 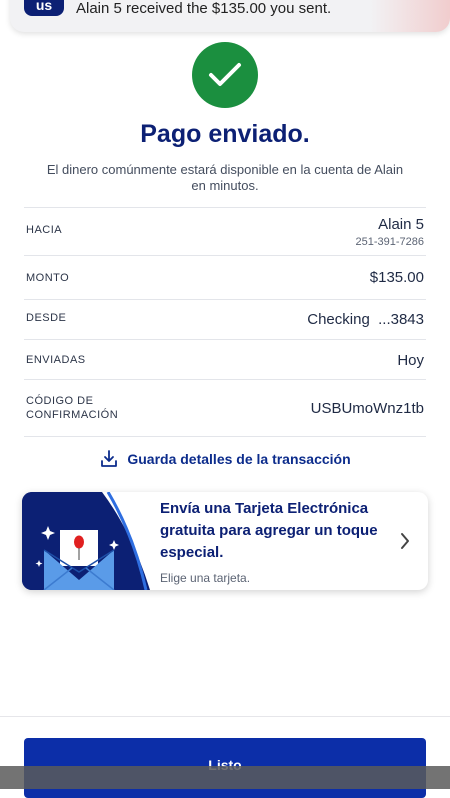 What do you see at coordinates (405, 541) in the screenshot?
I see `chevron-right-icon` at bounding box center [405, 541].